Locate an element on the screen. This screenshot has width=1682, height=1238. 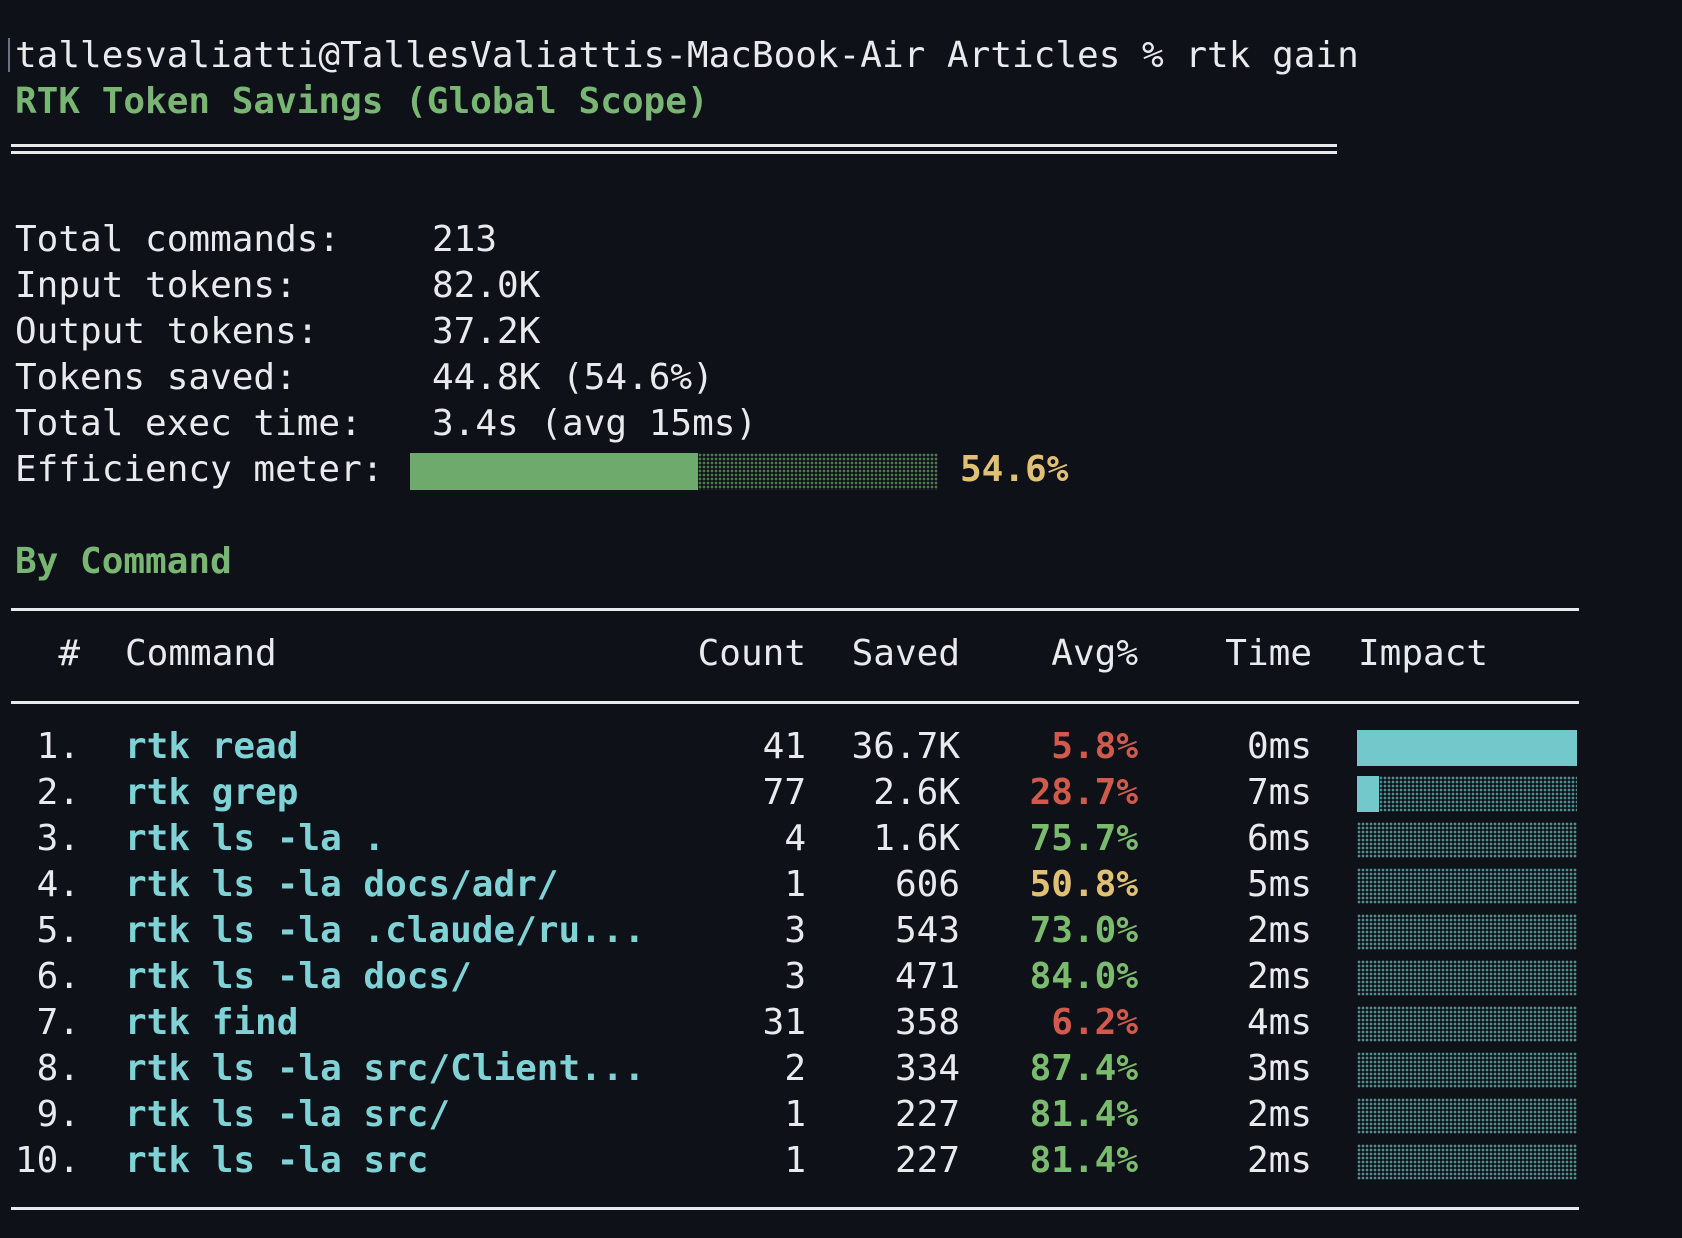
row-saved: 1.6K is located at coordinates (916, 838).